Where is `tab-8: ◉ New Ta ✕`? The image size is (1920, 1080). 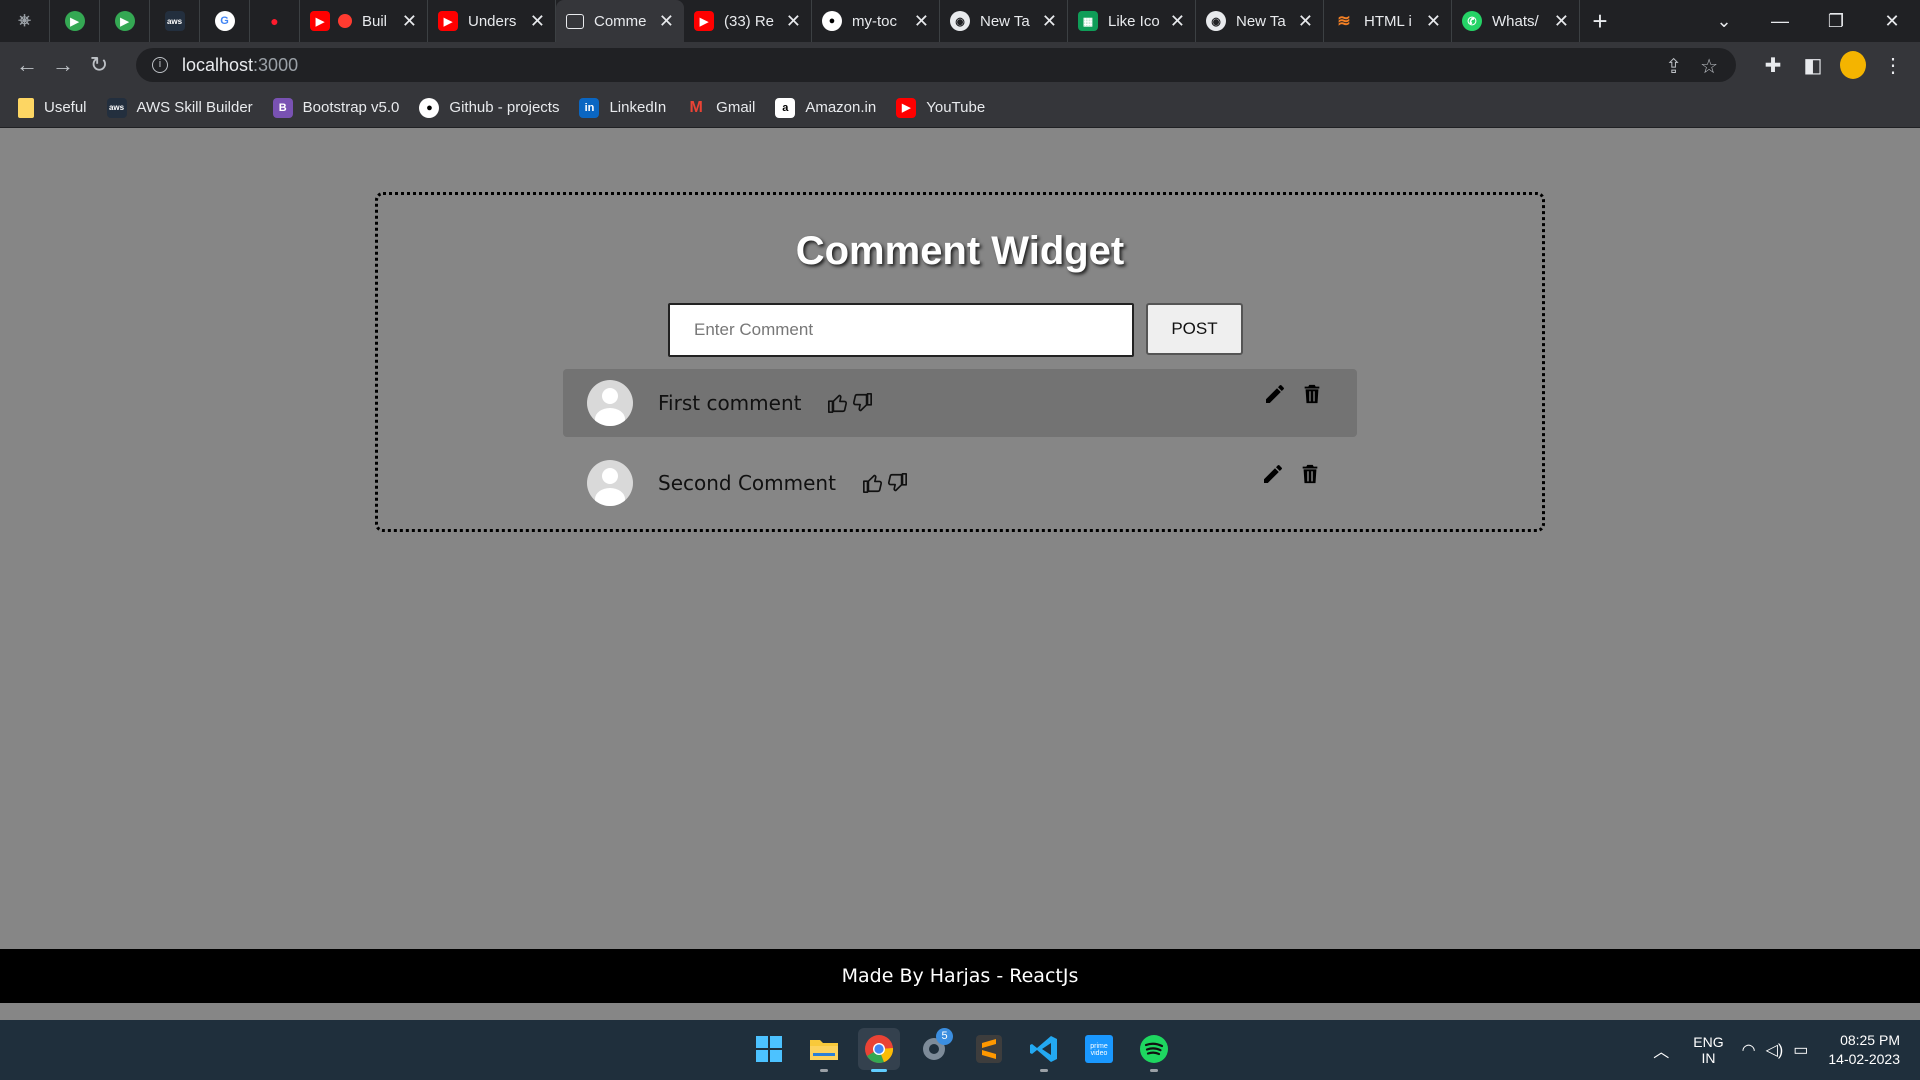
tab-8: ◉ New Ta ✕ is located at coordinates (1260, 21).